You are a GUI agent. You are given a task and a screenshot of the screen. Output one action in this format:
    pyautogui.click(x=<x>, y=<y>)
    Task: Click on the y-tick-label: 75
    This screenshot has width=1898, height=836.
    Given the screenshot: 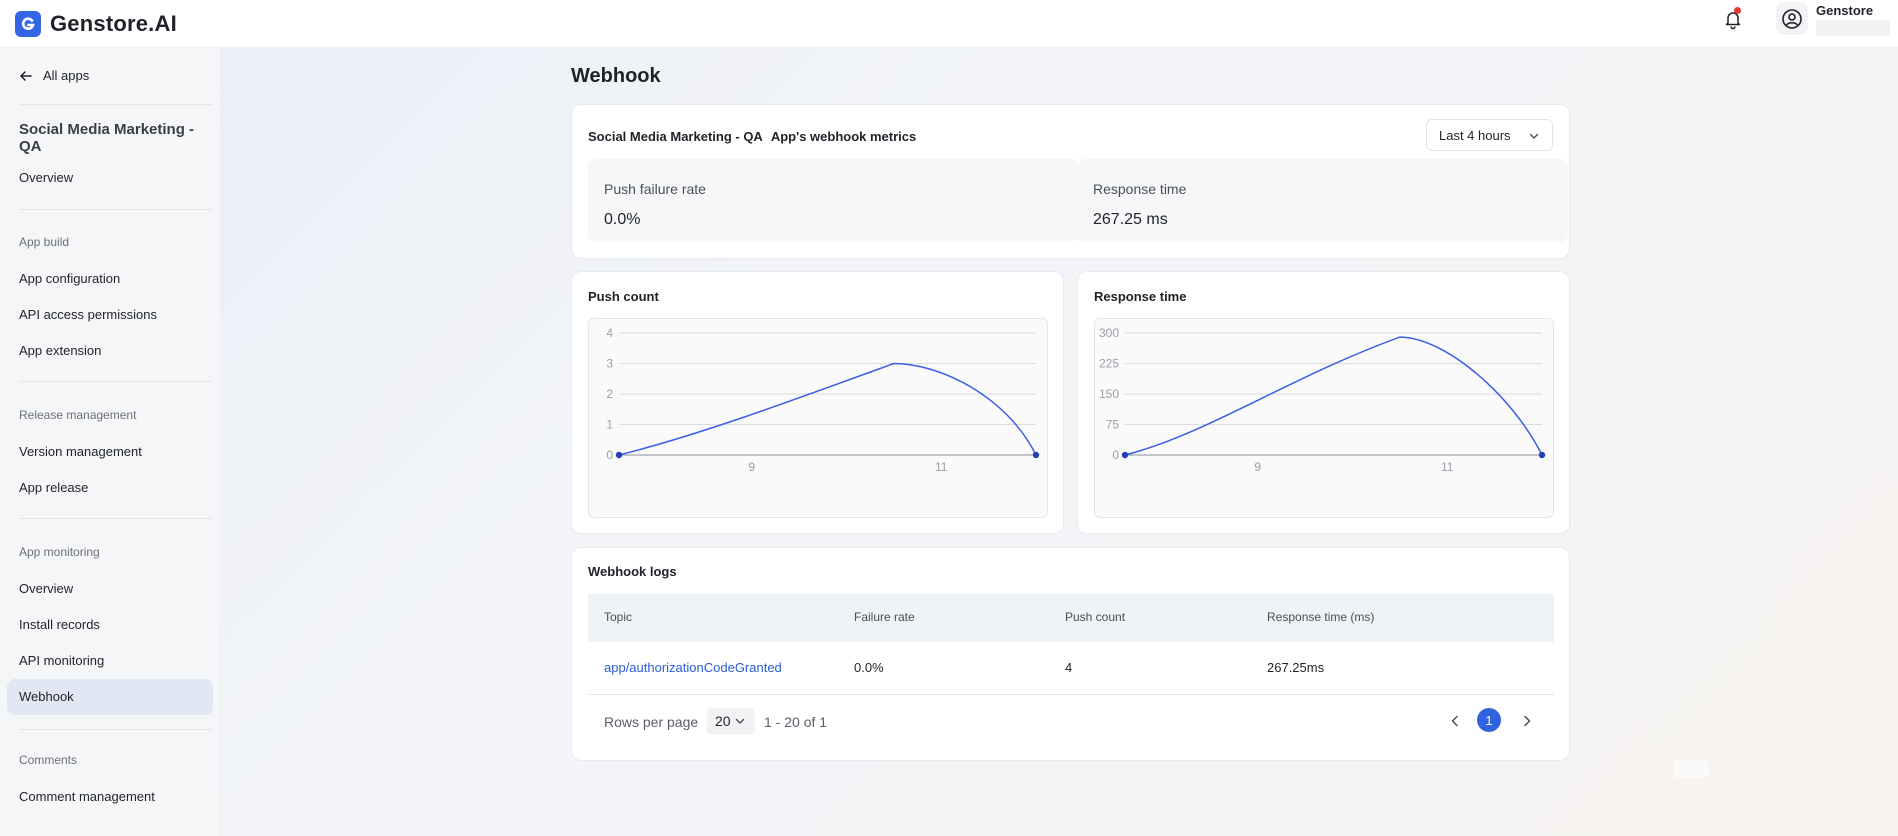 What is the action you would take?
    pyautogui.click(x=1113, y=425)
    